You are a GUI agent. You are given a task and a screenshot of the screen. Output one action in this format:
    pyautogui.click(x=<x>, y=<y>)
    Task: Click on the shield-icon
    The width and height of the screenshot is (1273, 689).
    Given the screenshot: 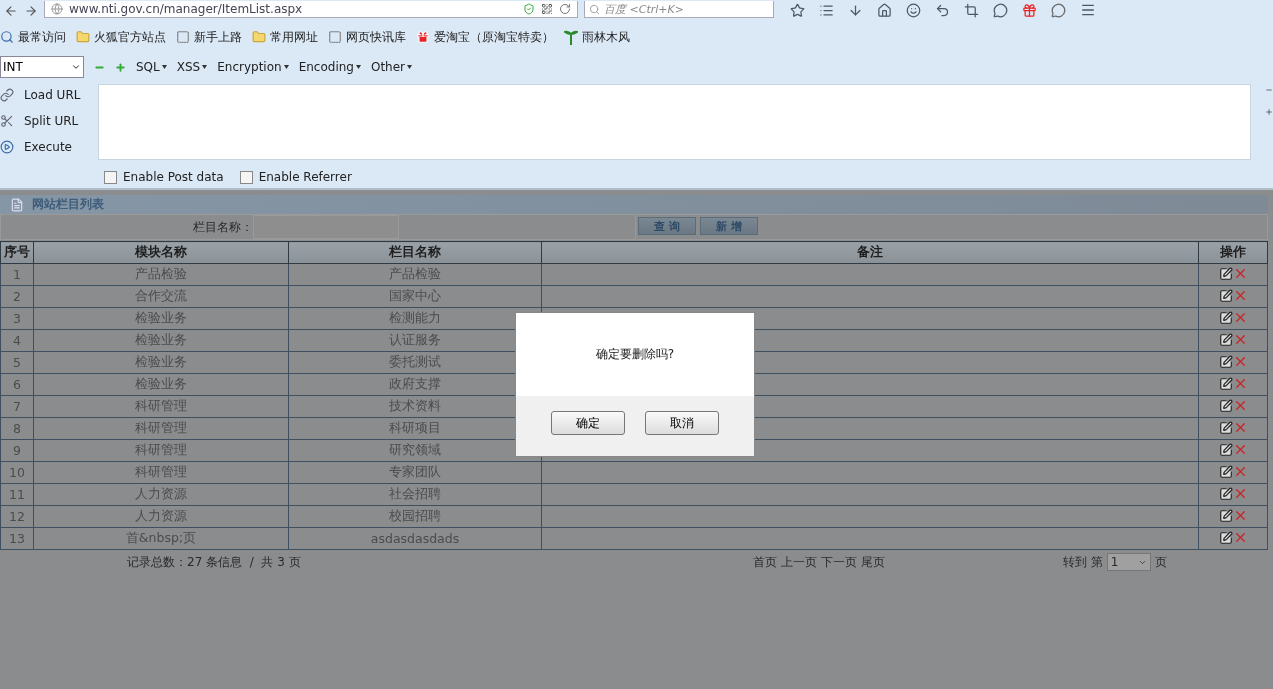 What is the action you would take?
    pyautogui.click(x=529, y=9)
    